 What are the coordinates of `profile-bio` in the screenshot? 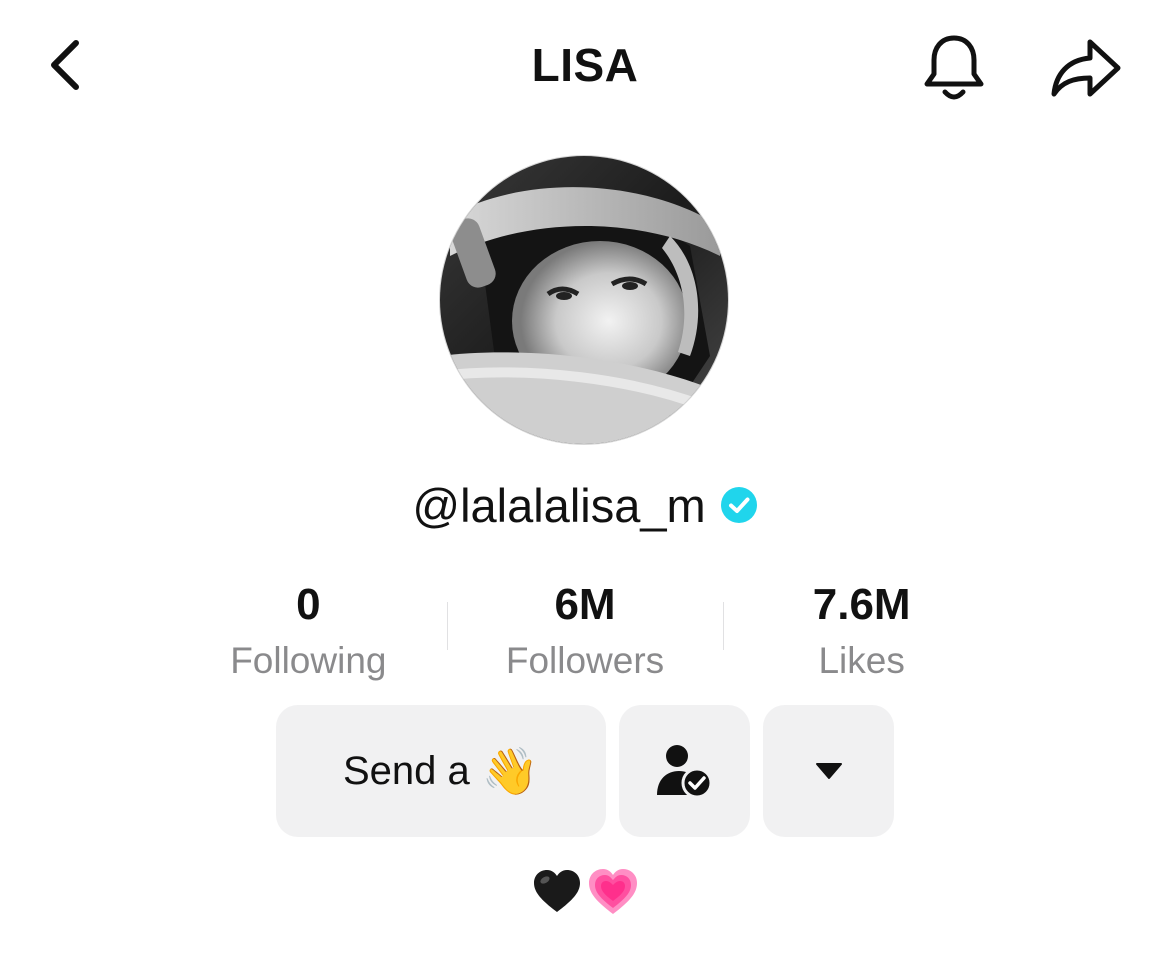 It's located at (585, 892).